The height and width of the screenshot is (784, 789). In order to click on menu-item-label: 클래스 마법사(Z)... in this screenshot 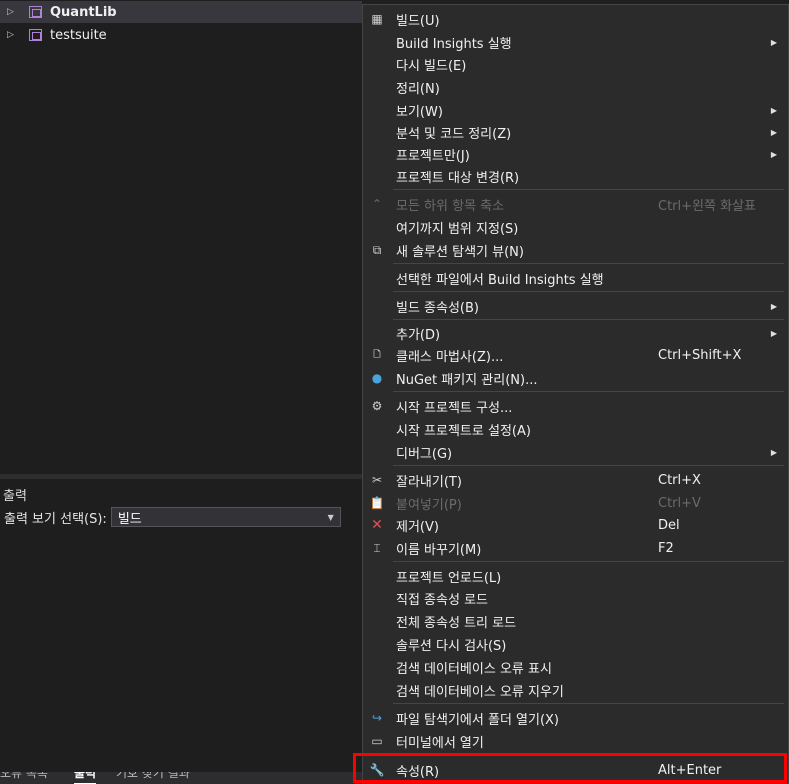, I will do `click(450, 357)`.